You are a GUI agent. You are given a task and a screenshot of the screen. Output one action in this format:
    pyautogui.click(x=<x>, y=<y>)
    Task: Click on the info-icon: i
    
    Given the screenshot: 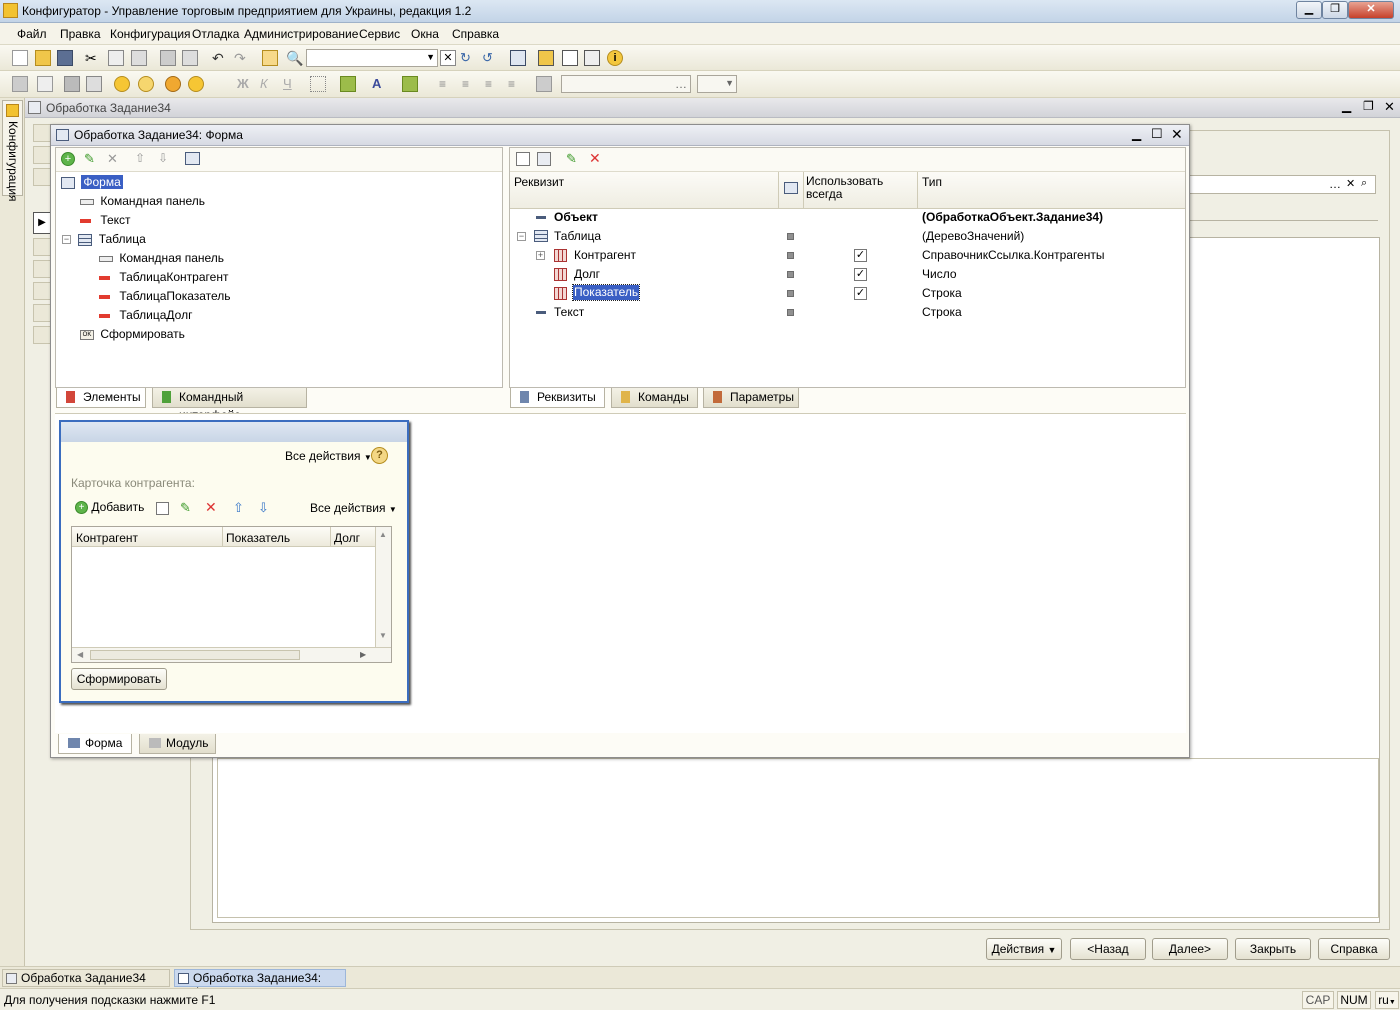 What is the action you would take?
    pyautogui.click(x=615, y=58)
    